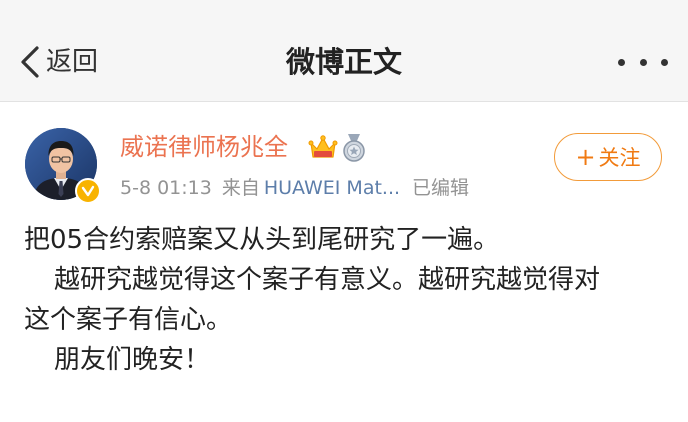 This screenshot has height=422, width=688. What do you see at coordinates (585, 157) in the screenshot?
I see `plus-icon: +` at bounding box center [585, 157].